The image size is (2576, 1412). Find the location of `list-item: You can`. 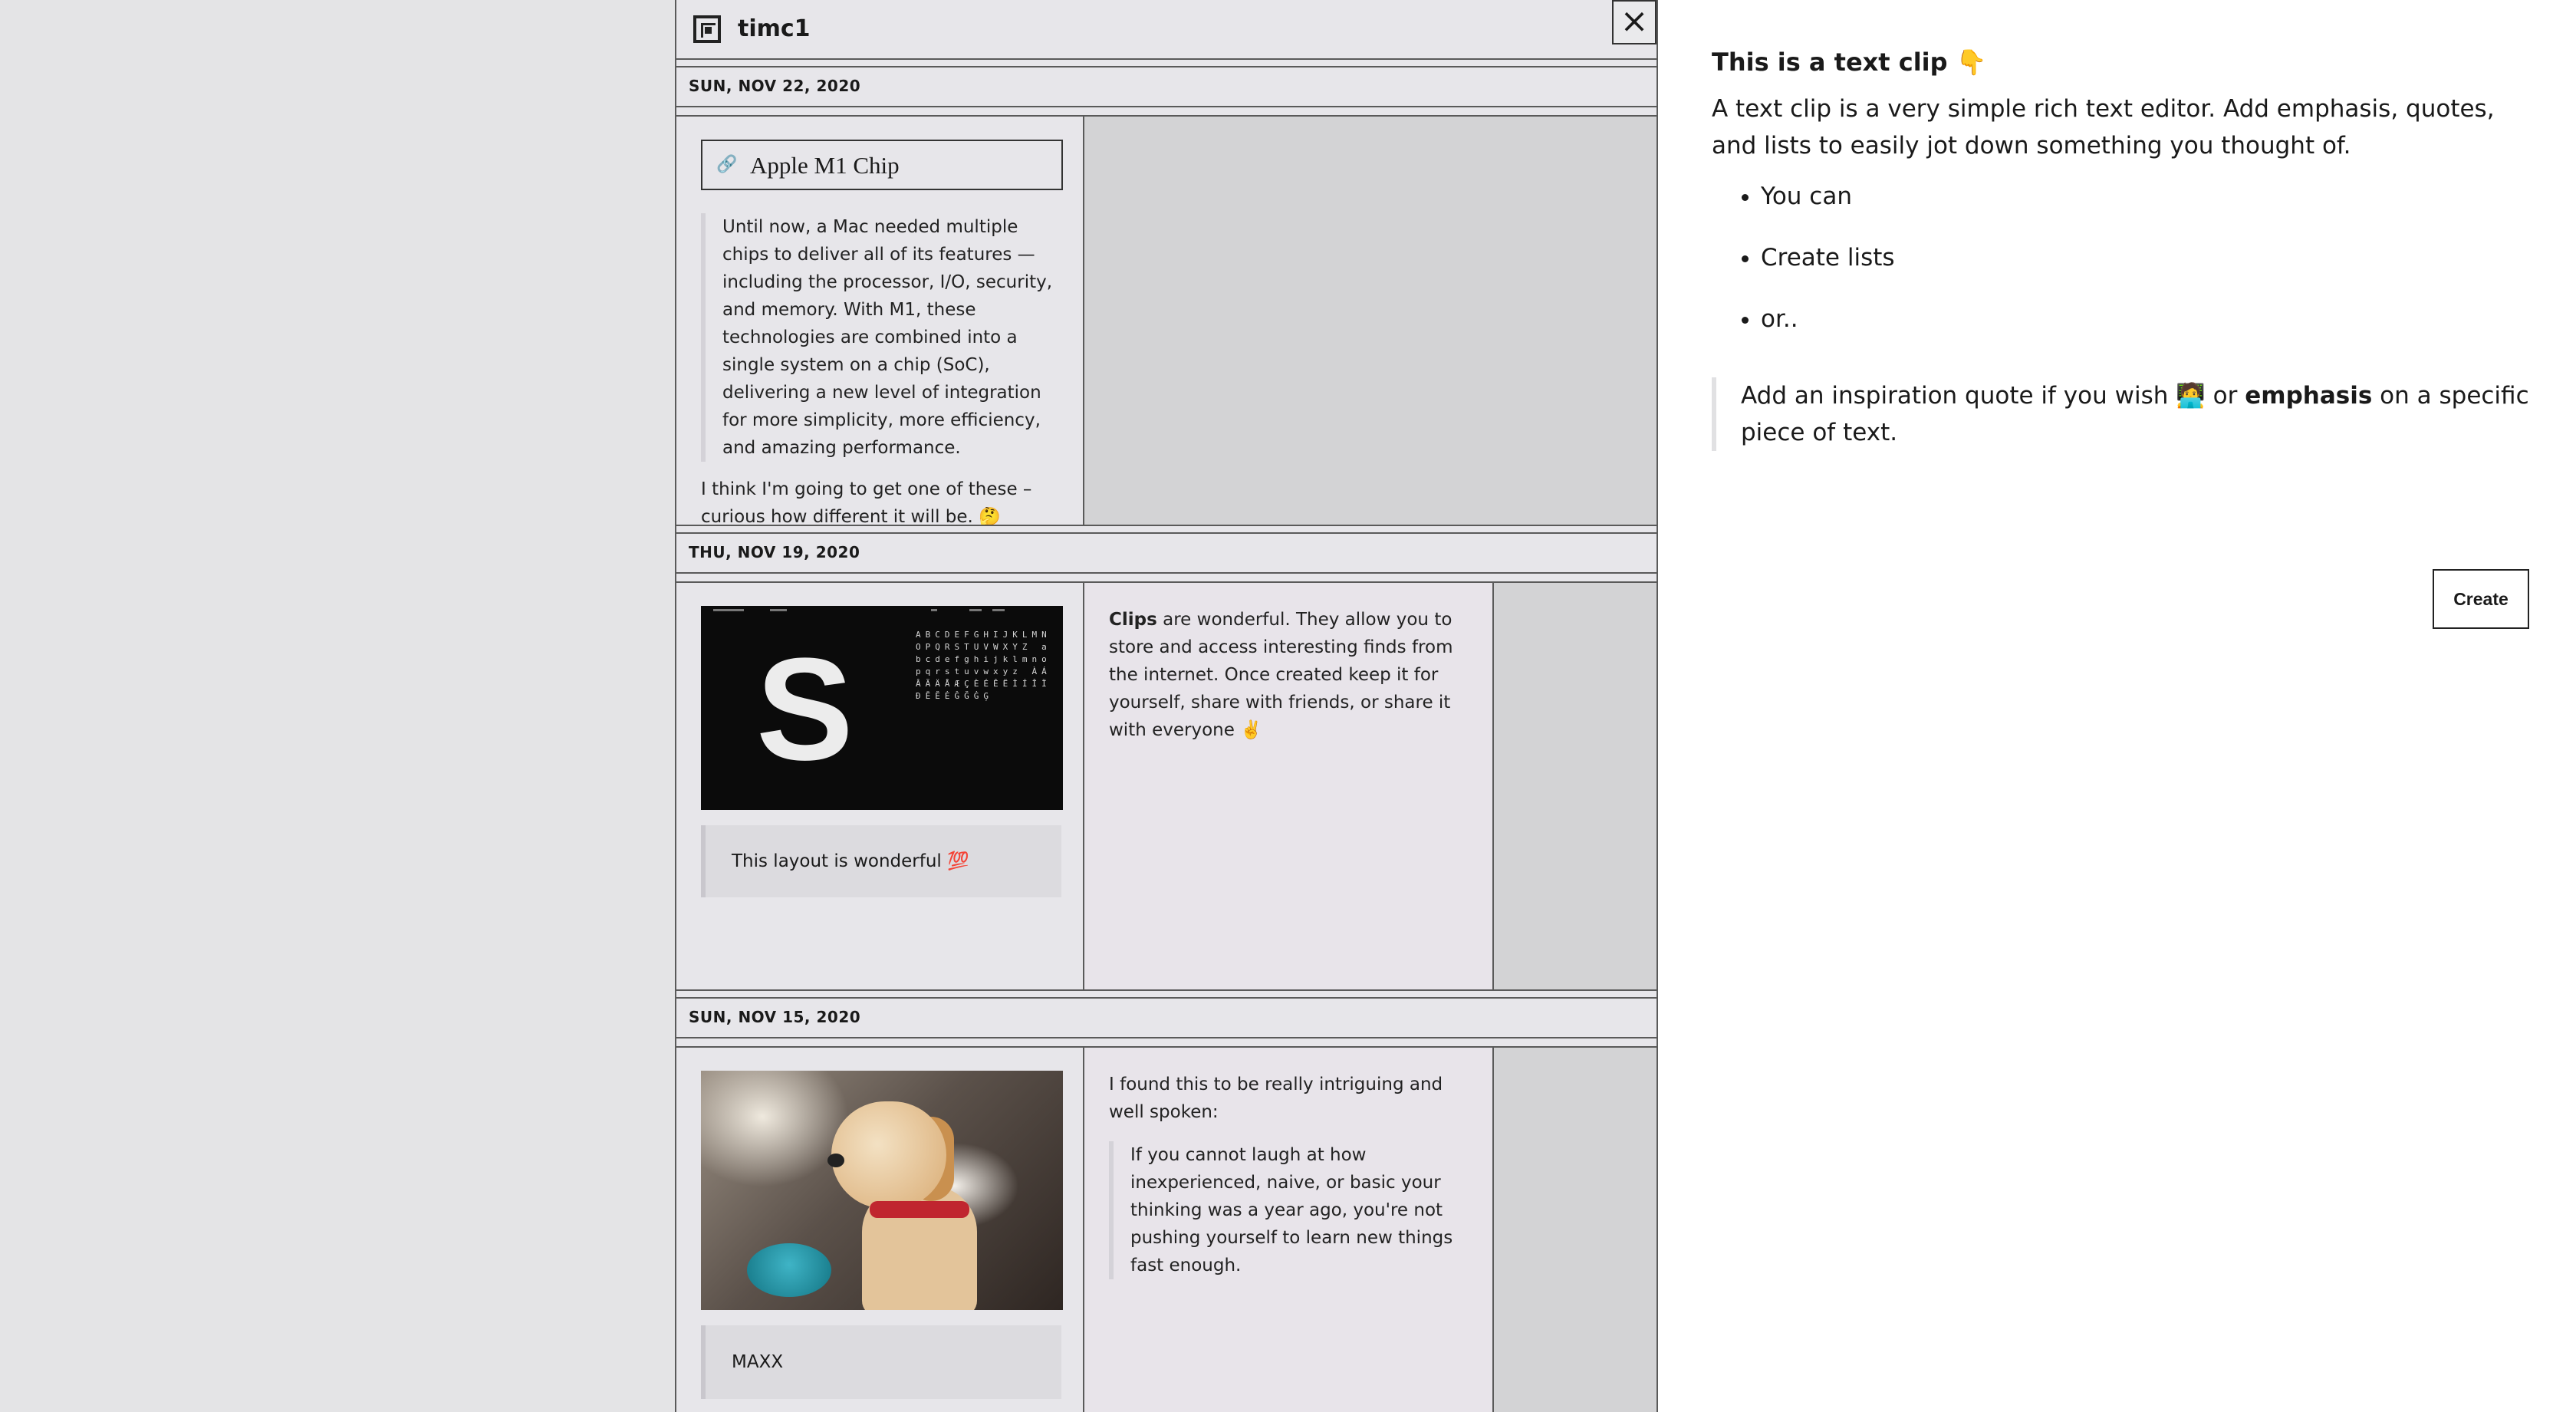

list-item: You can is located at coordinates (2146, 196).